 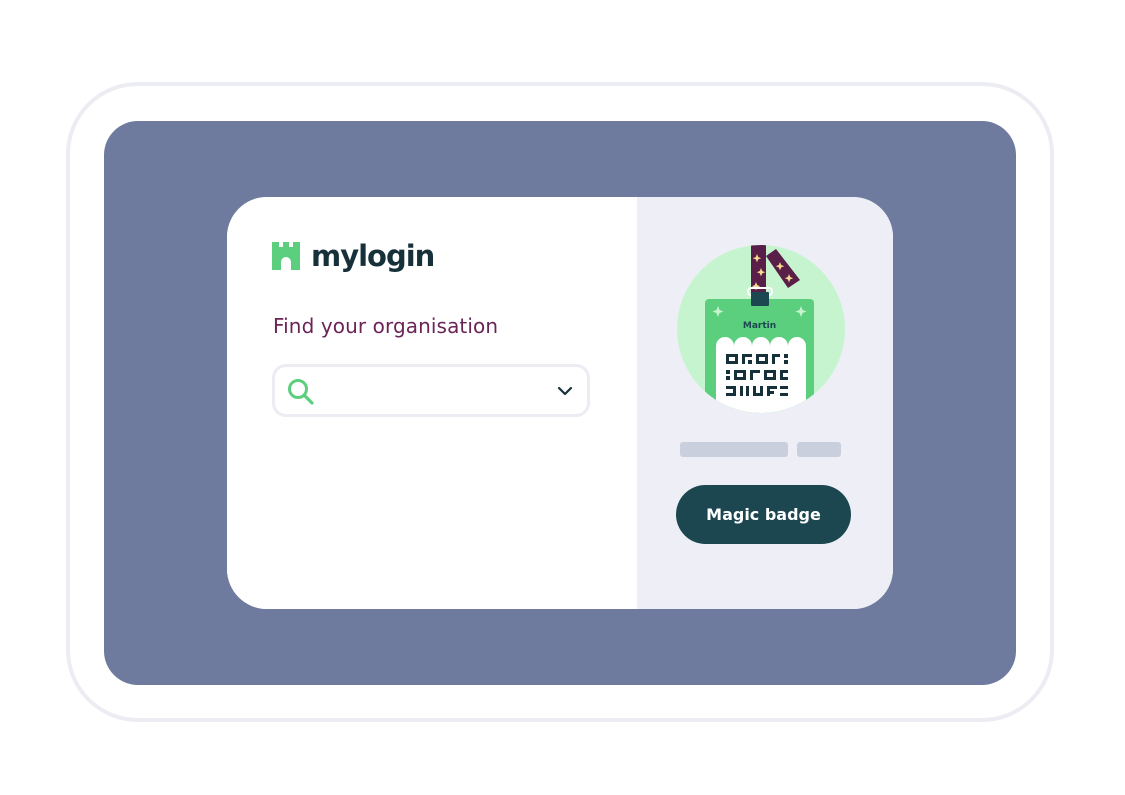 What do you see at coordinates (759, 326) in the screenshot?
I see `badge-name: Martin` at bounding box center [759, 326].